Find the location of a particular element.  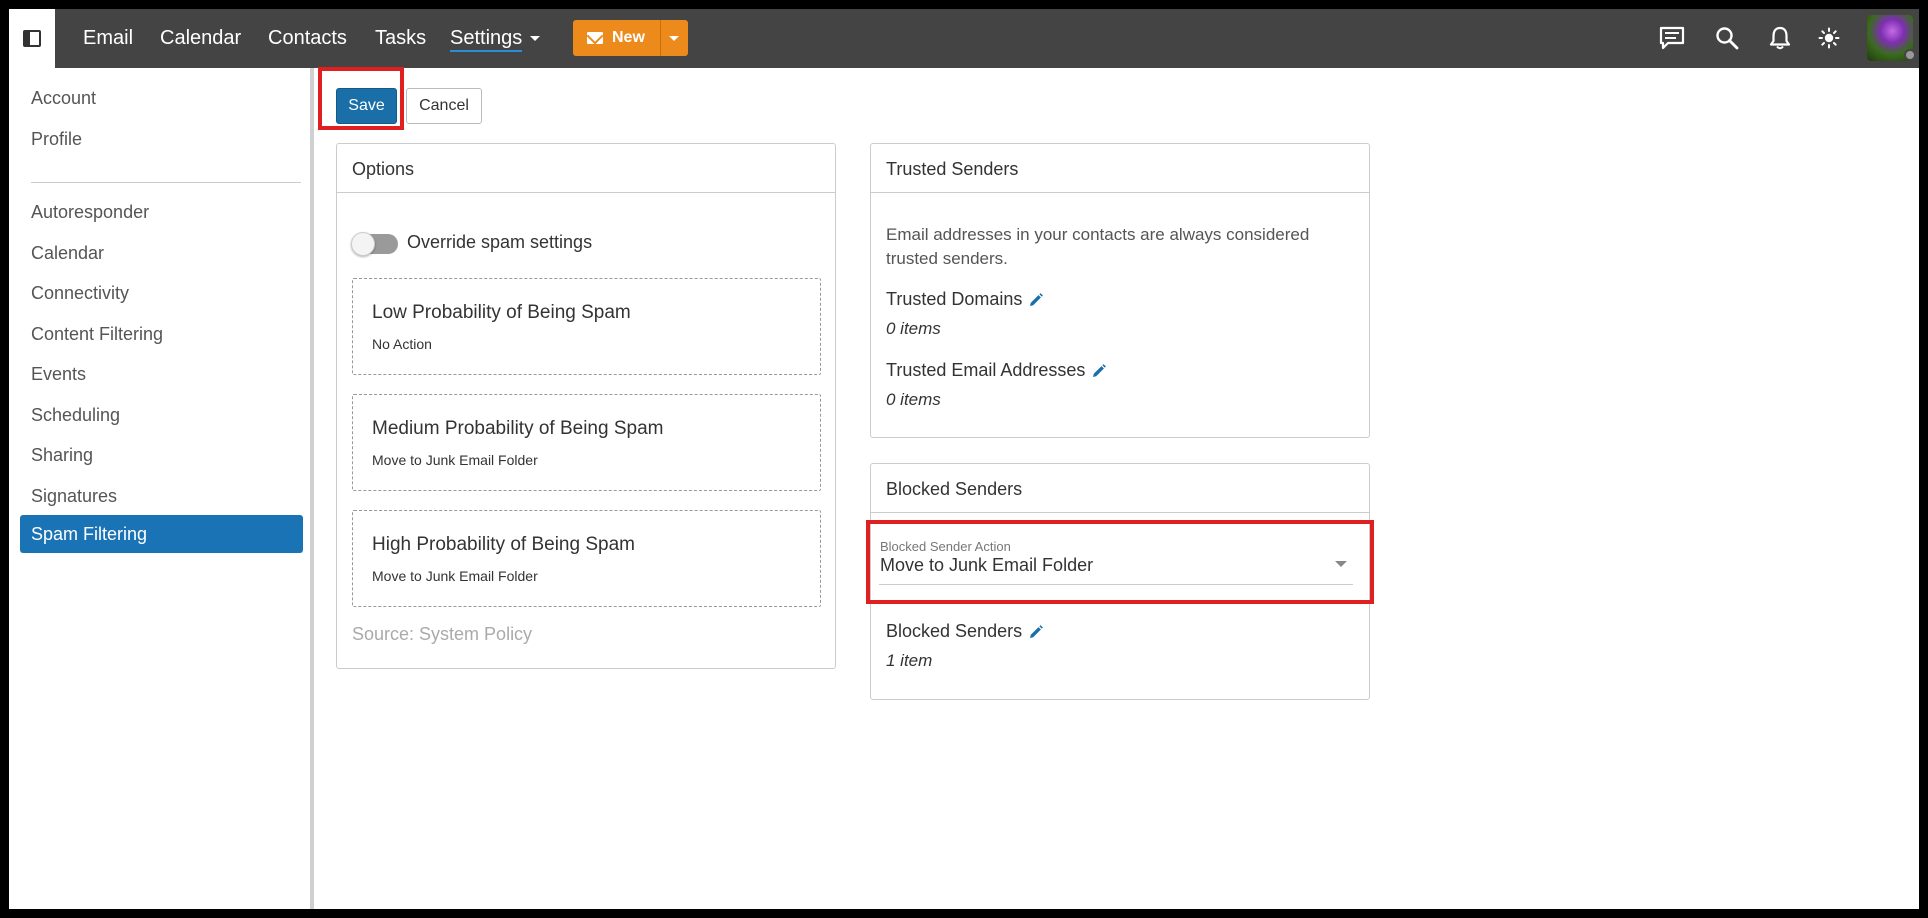

sidebar-item-calendar: Calendar is located at coordinates (67, 253).